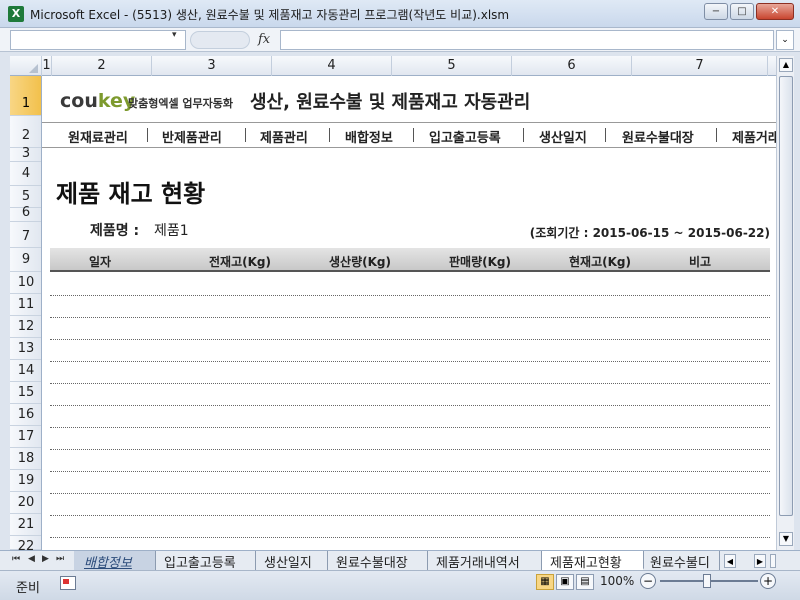 Image resolution: width=800 pixels, height=600 pixels. What do you see at coordinates (332, 66) in the screenshot?
I see `column-header-4: 4` at bounding box center [332, 66].